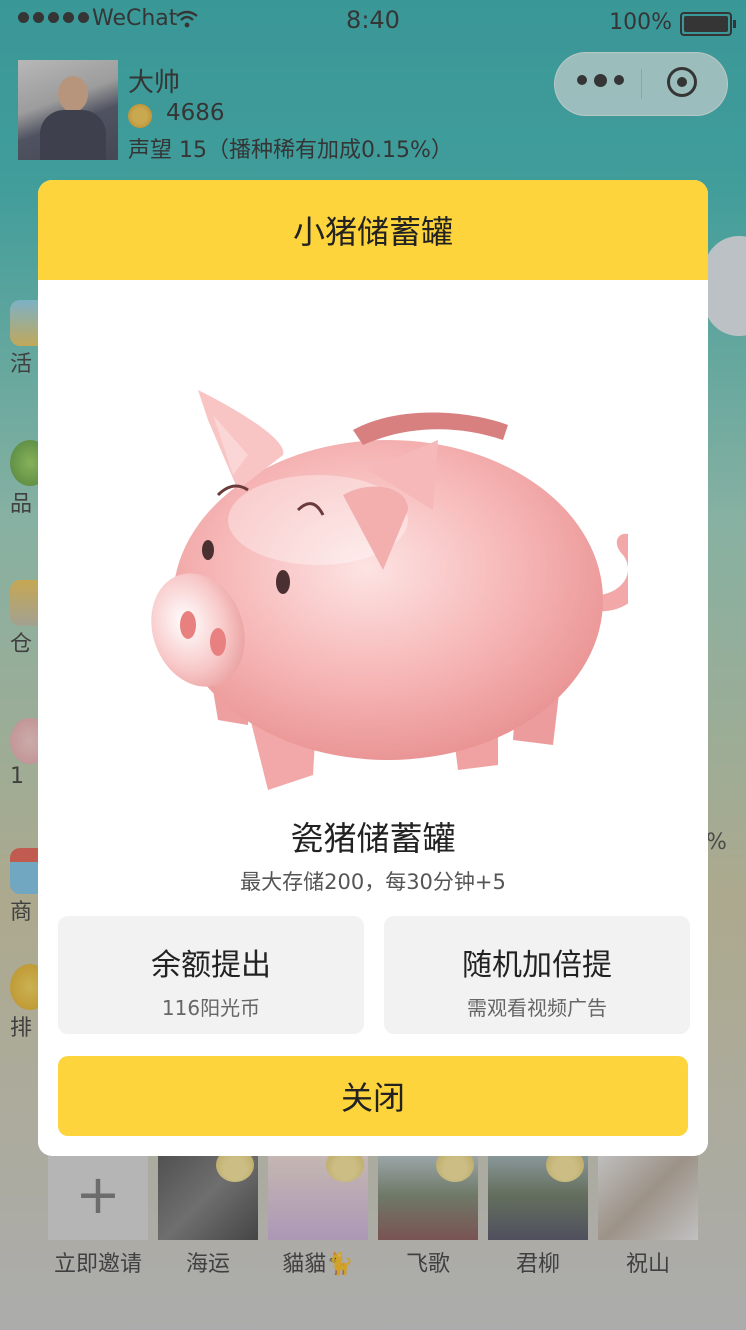 This screenshot has height=1330, width=746. Describe the element at coordinates (537, 1008) in the screenshot. I see `random-double-note: 需观看视频广告` at that location.